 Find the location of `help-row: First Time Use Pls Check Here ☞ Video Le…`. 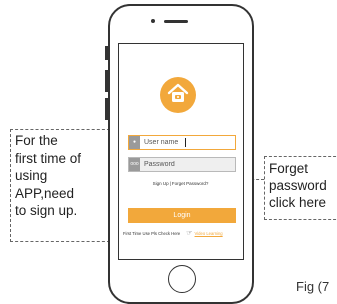

help-row: First Time Use Pls Check Here ☞ Video Le… is located at coordinates (183, 233).